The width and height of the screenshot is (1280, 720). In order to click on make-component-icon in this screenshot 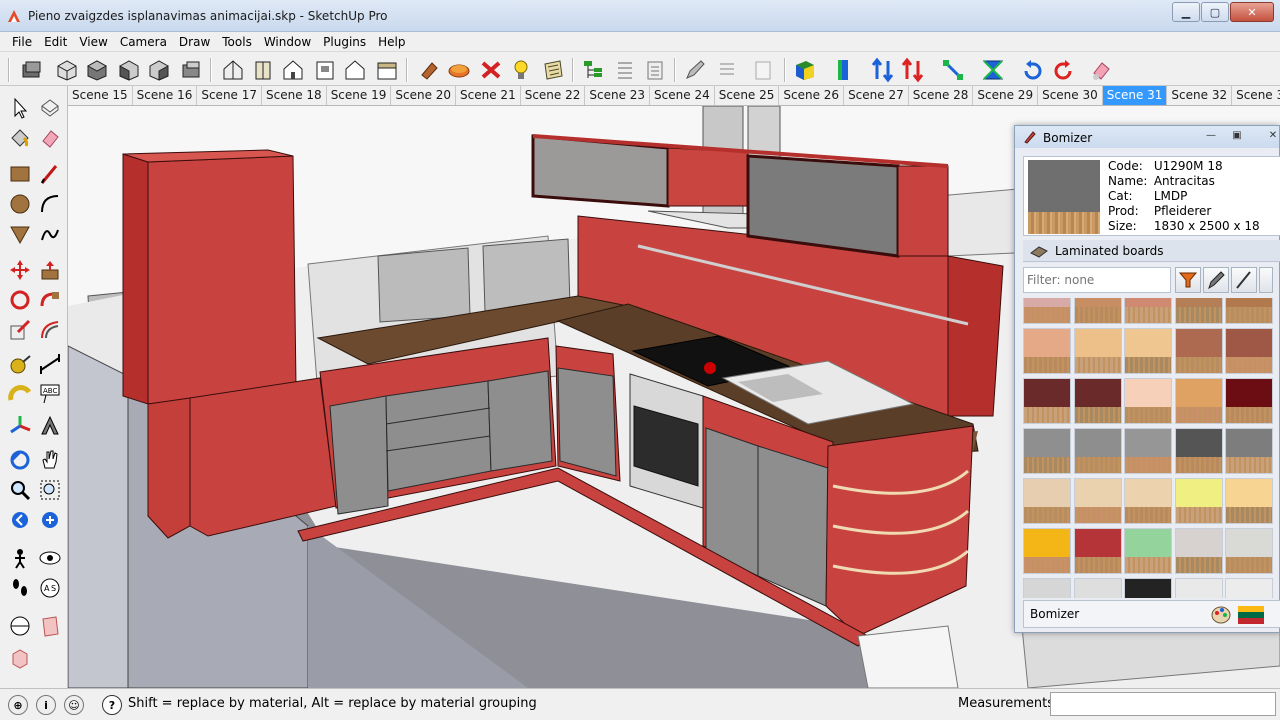, I will do `click(50, 108)`.